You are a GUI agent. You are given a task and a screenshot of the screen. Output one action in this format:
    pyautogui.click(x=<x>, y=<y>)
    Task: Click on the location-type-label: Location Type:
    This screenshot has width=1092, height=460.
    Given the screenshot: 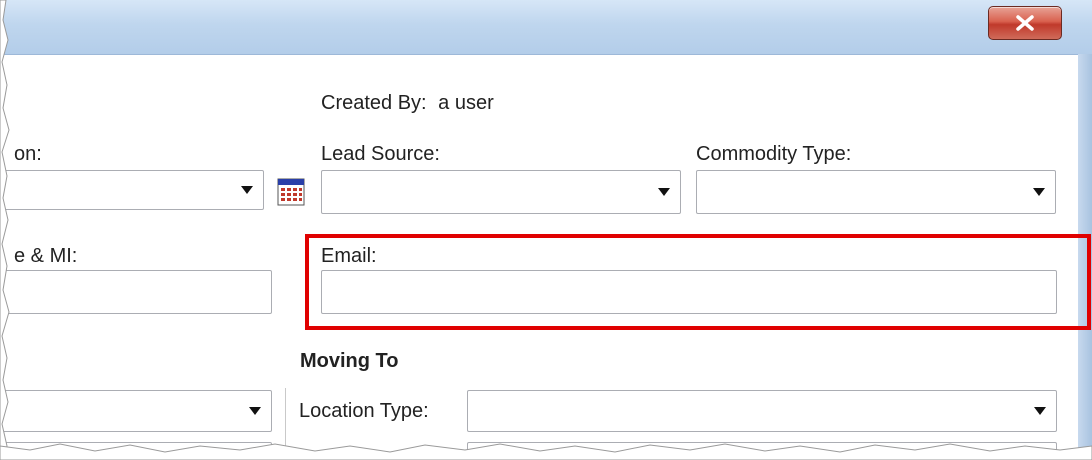 What is the action you would take?
    pyautogui.click(x=364, y=411)
    